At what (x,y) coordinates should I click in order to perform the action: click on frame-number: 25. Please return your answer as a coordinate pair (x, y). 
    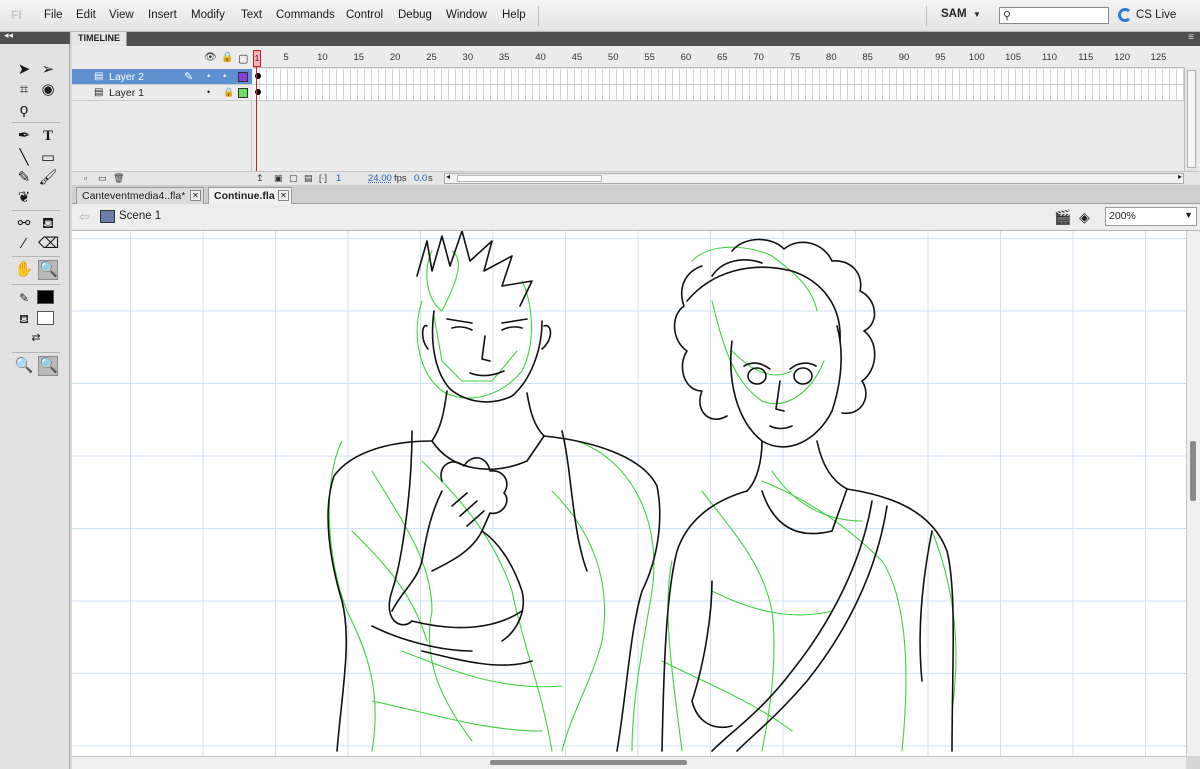
    Looking at the image, I should click on (431, 57).